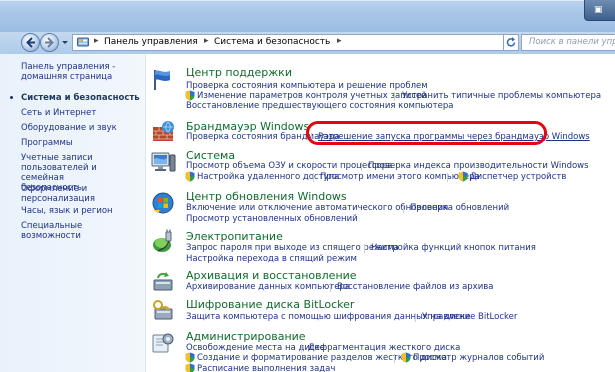 The height and width of the screenshot is (372, 615). I want to click on sidebar-item-line: пользователей и семейная, so click(59, 173).